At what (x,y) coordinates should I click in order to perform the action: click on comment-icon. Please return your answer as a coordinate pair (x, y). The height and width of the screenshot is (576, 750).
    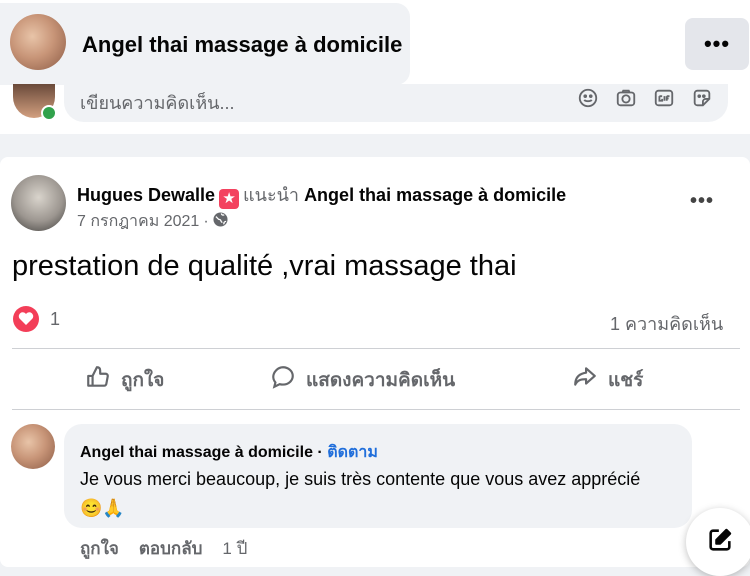
    Looking at the image, I should click on (283, 380).